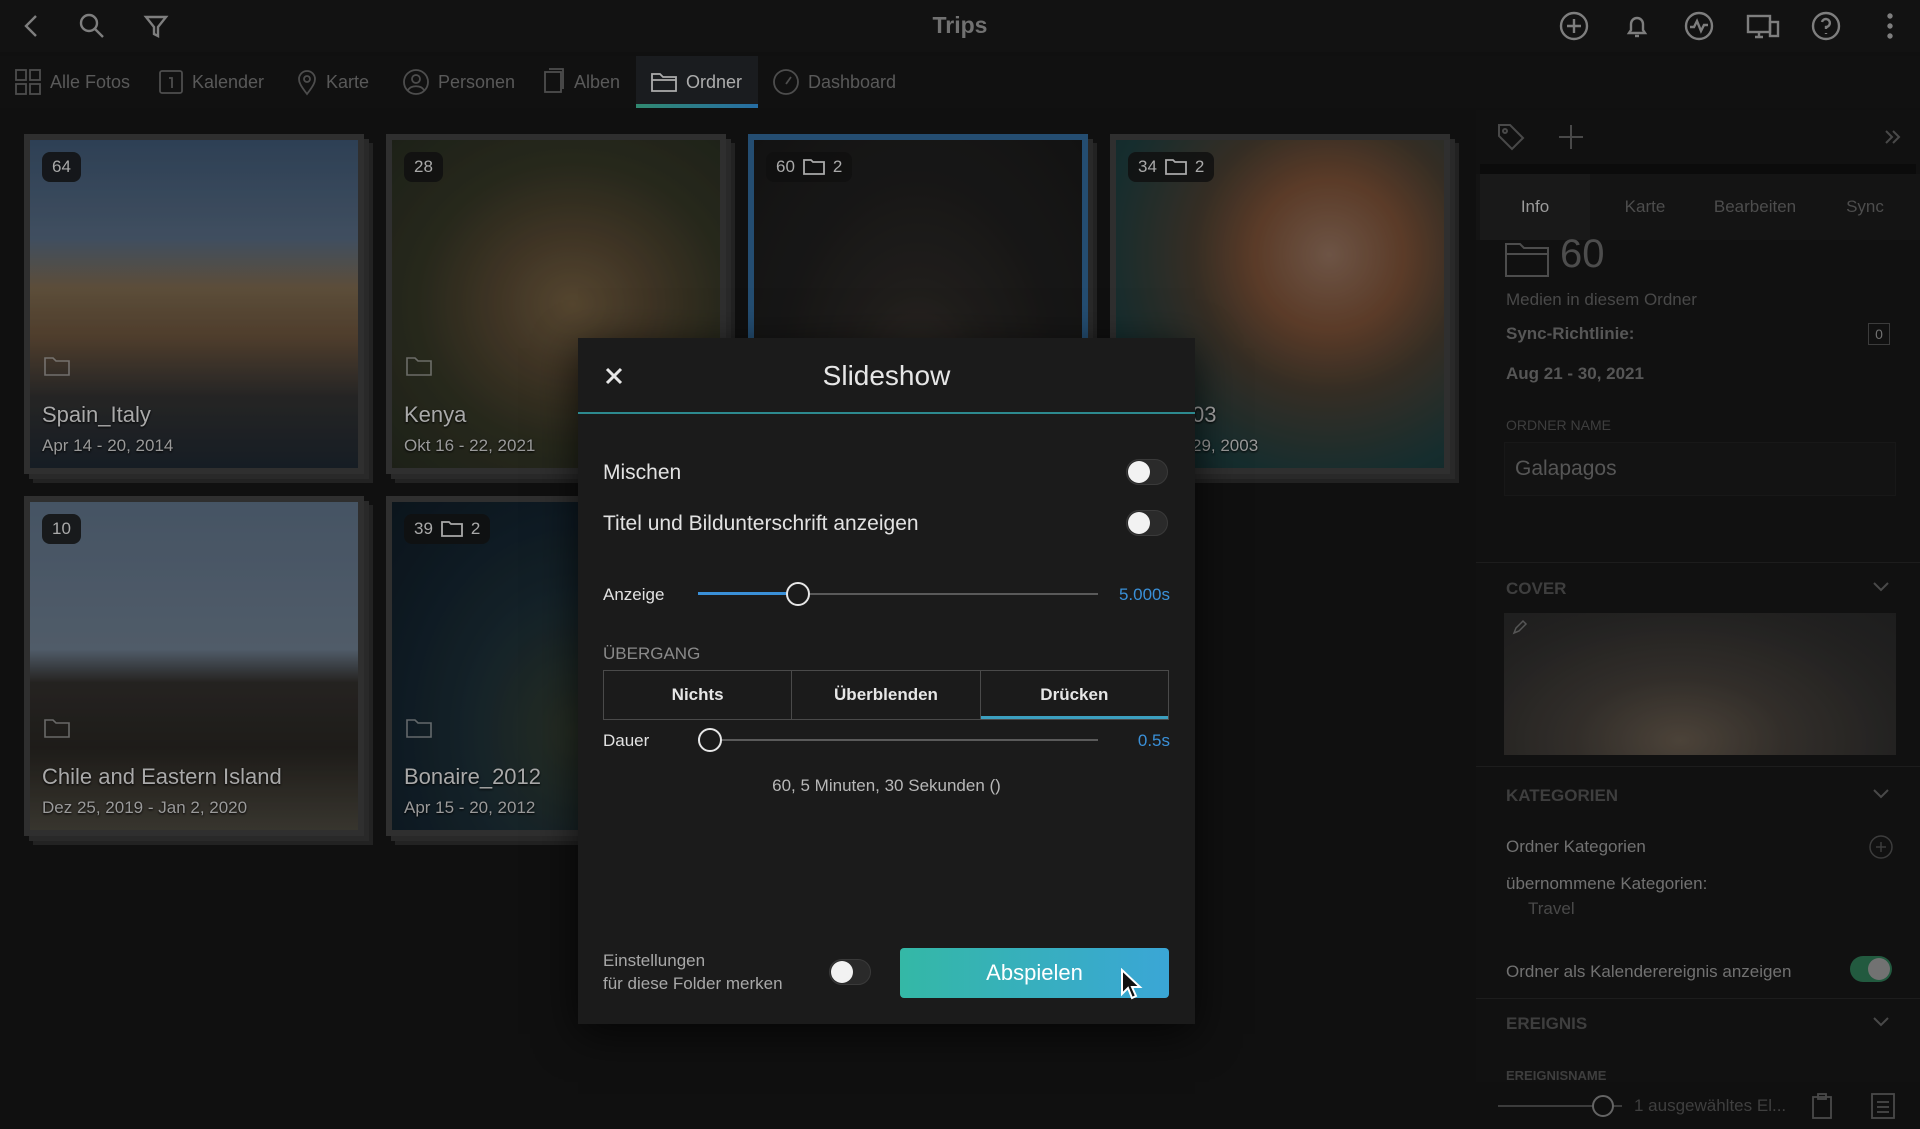  What do you see at coordinates (470, 807) in the screenshot?
I see `folder-date: Apr 15 - 20, 2012` at bounding box center [470, 807].